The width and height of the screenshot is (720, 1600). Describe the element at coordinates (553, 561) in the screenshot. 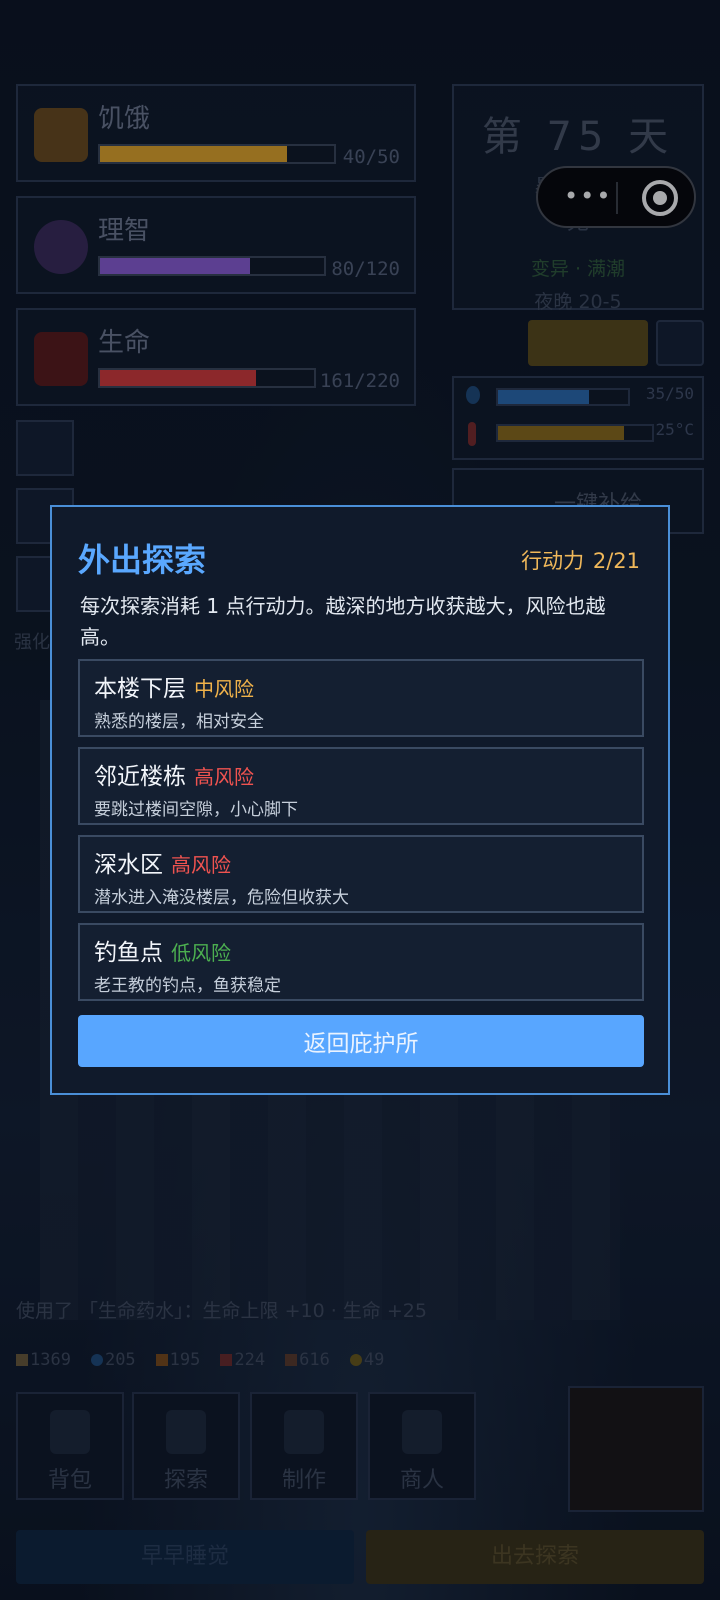

I see `action-points-label: 行动力` at that location.